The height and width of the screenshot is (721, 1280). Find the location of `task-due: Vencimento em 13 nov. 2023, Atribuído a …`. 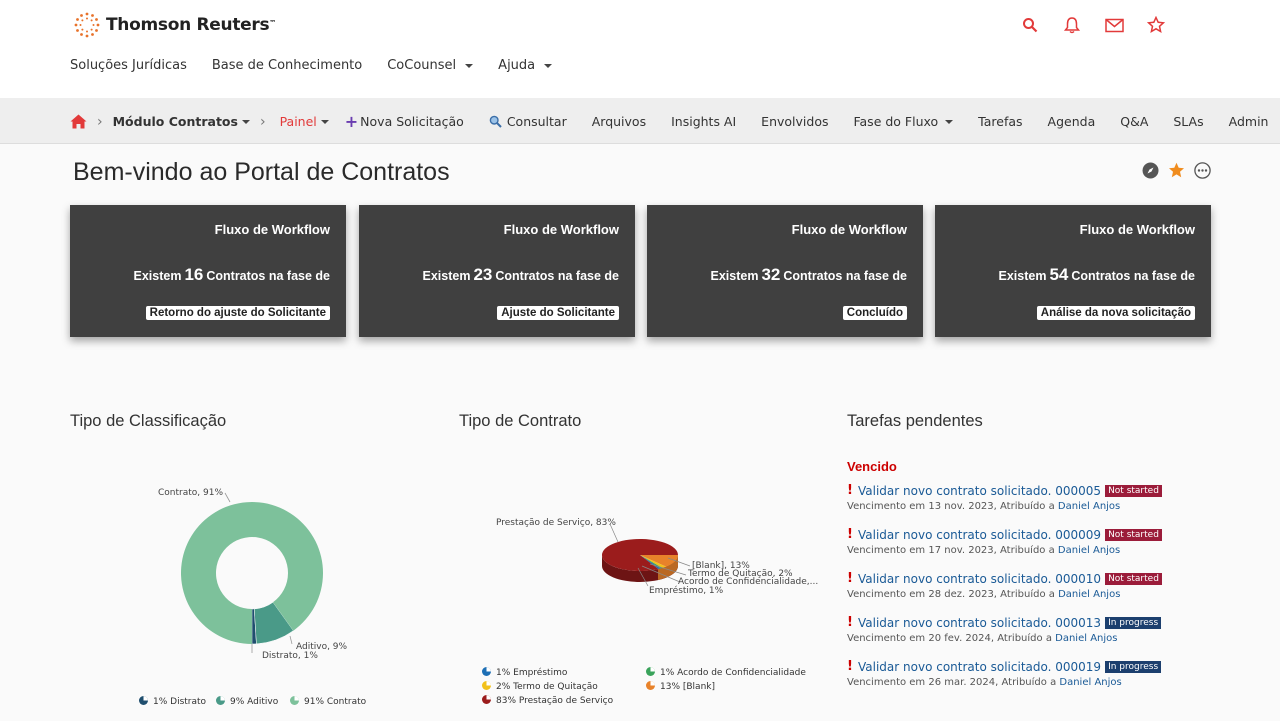

task-due: Vencimento em 13 nov. 2023, Atribuído a … is located at coordinates (984, 506).